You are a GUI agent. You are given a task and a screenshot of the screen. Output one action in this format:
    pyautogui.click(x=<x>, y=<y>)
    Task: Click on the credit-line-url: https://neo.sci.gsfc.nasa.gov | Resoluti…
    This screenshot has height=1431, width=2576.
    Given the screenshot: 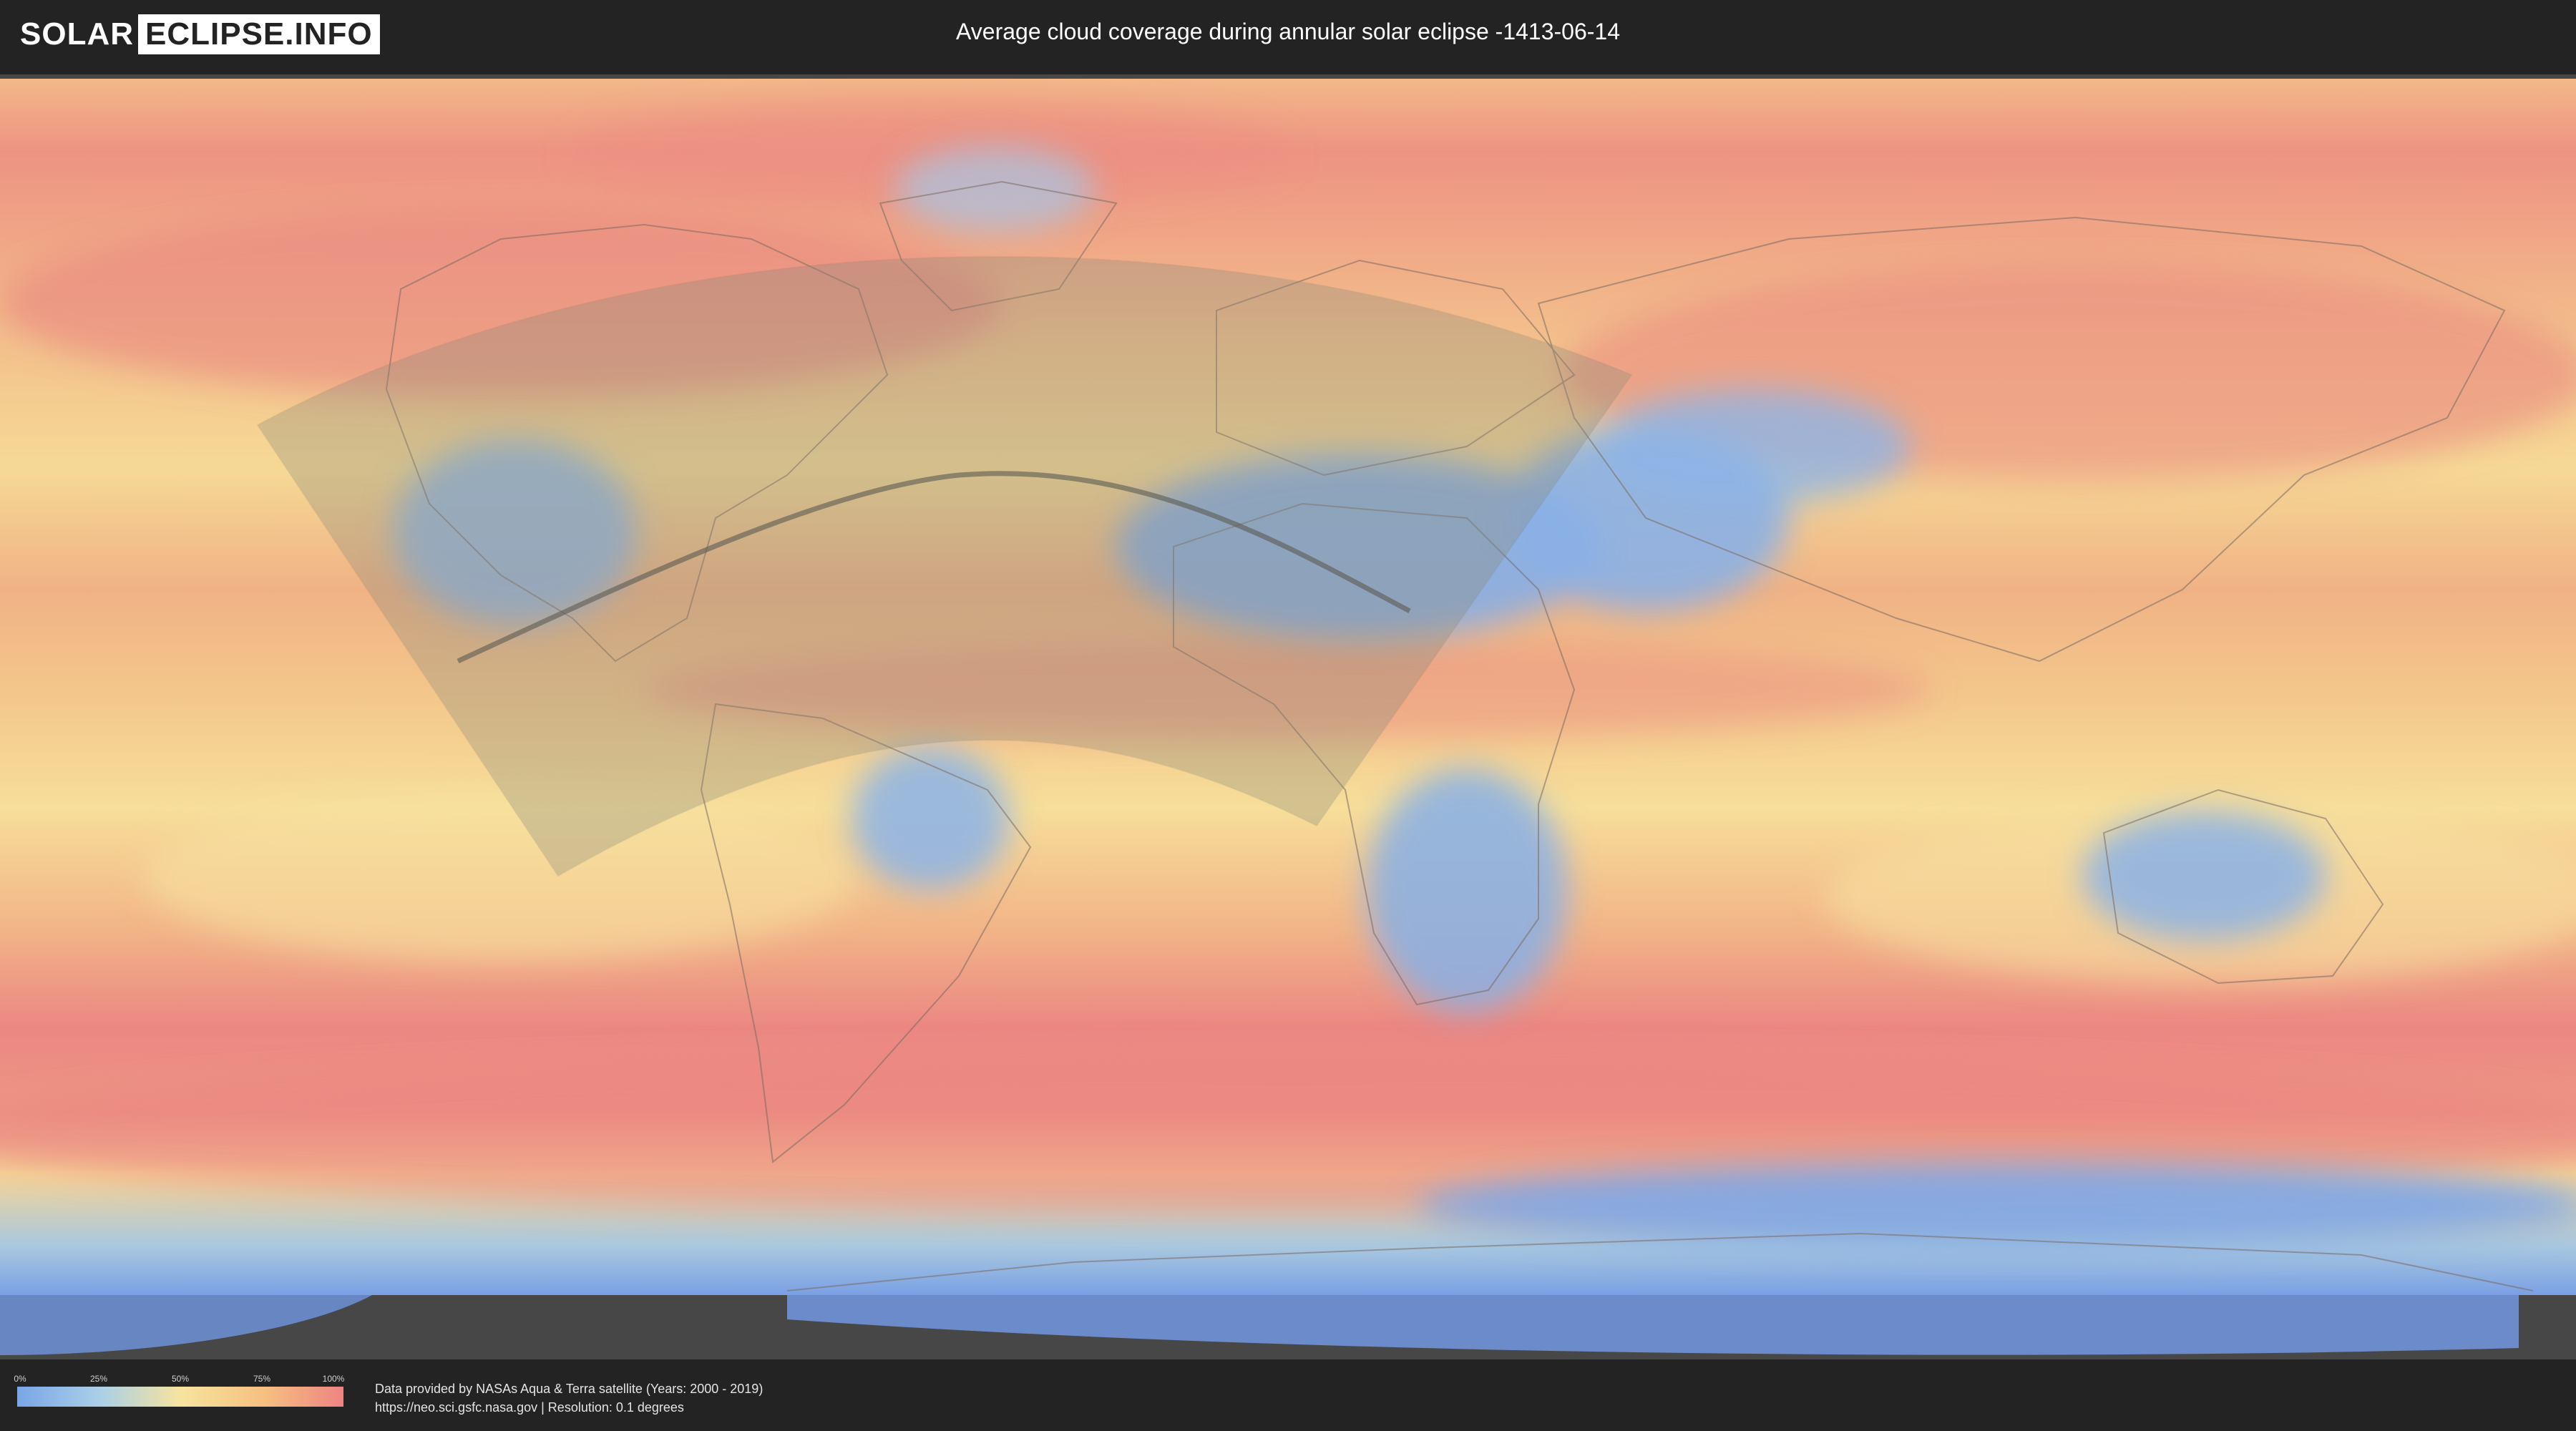 What is the action you would take?
    pyautogui.click(x=569, y=1407)
    